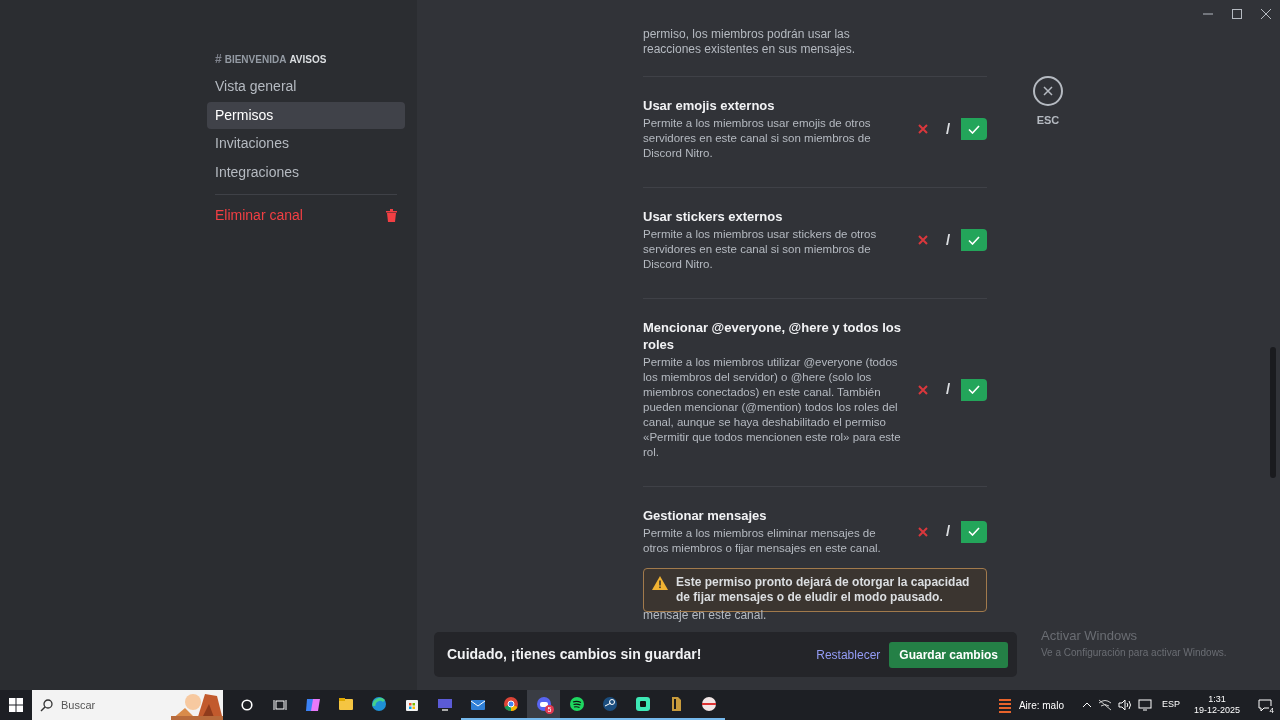 Image resolution: width=1280 pixels, height=720 pixels. What do you see at coordinates (378, 704) in the screenshot?
I see `globe-icon` at bounding box center [378, 704].